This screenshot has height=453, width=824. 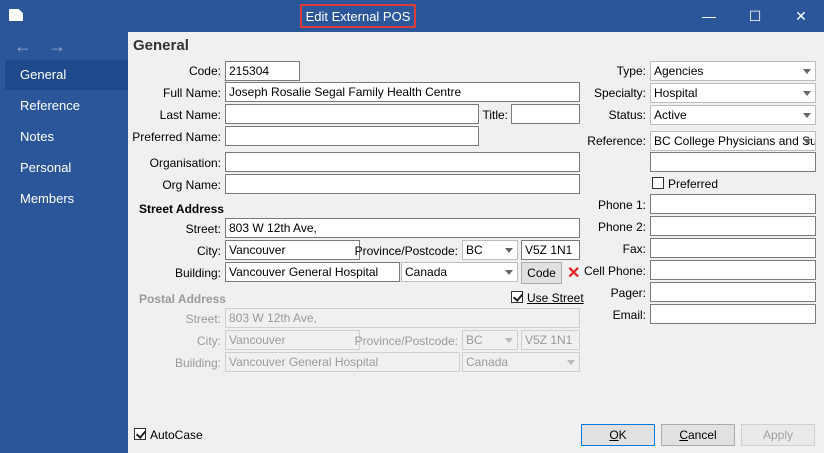 I want to click on sidebar-item-members: Members, so click(x=66, y=199).